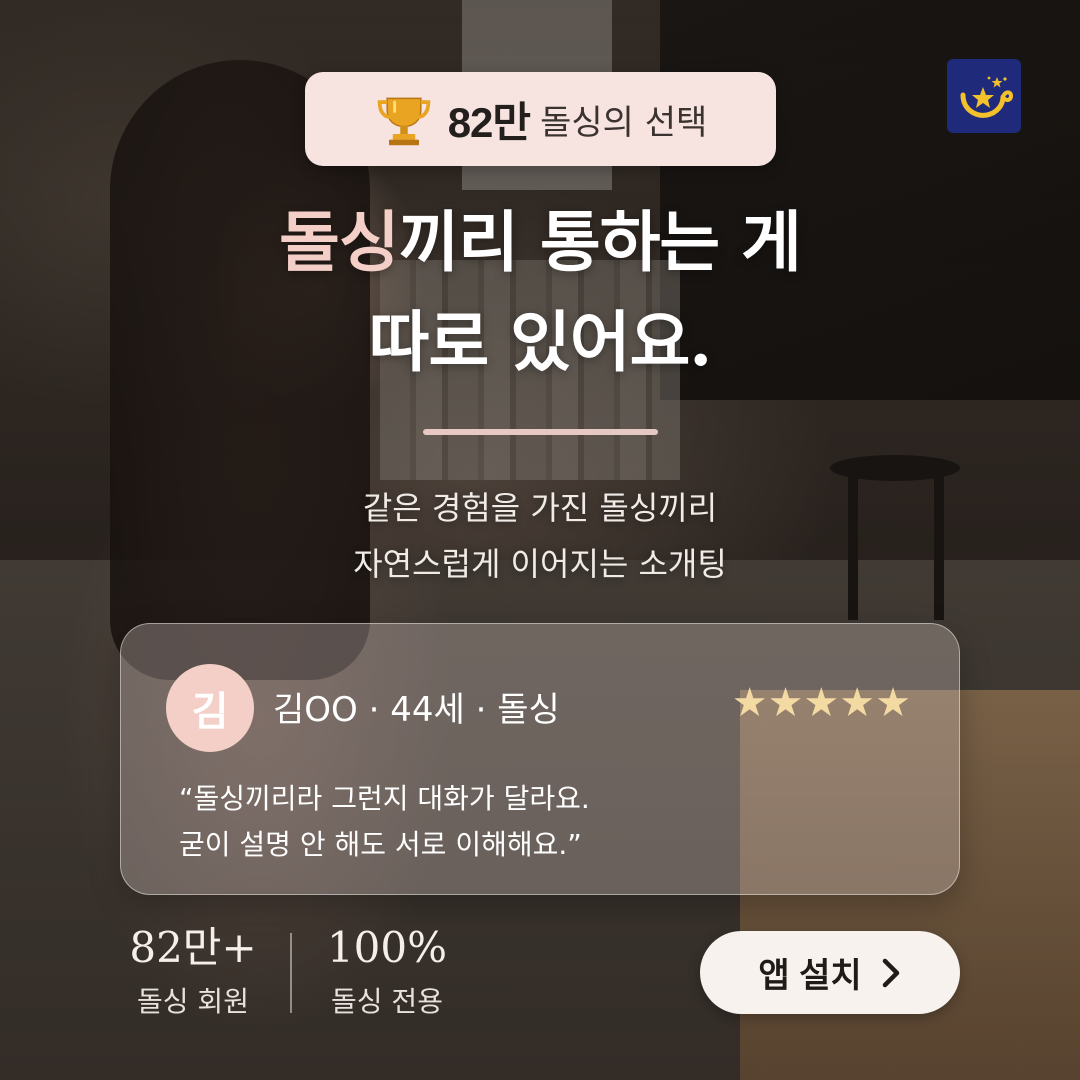 The image size is (1080, 1080). What do you see at coordinates (489, 122) in the screenshot?
I see `badge-number: 82만` at bounding box center [489, 122].